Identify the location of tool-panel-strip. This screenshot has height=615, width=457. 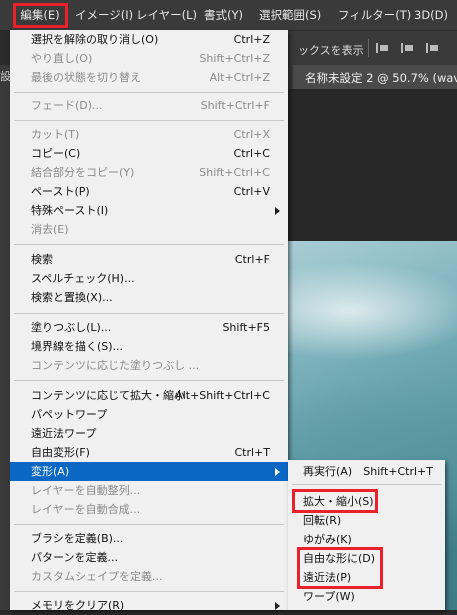
(5, 337).